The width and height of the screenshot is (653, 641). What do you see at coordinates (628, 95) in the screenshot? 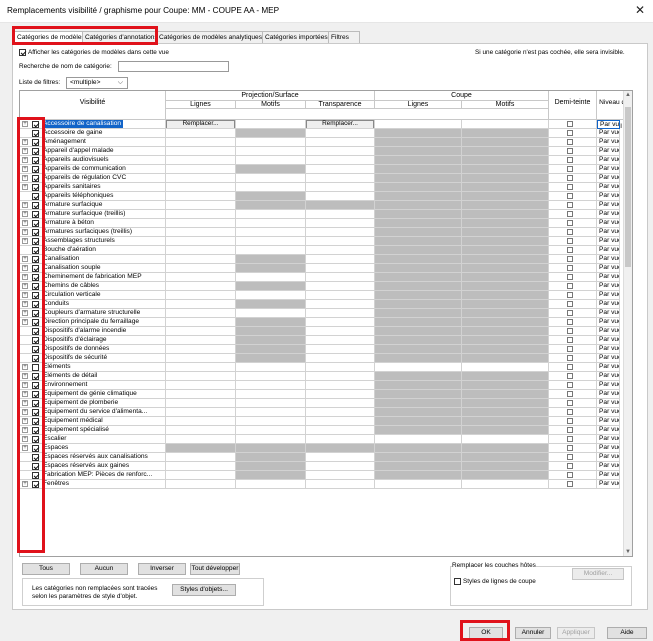
I see `scroll-up-icon: ▲` at bounding box center [628, 95].